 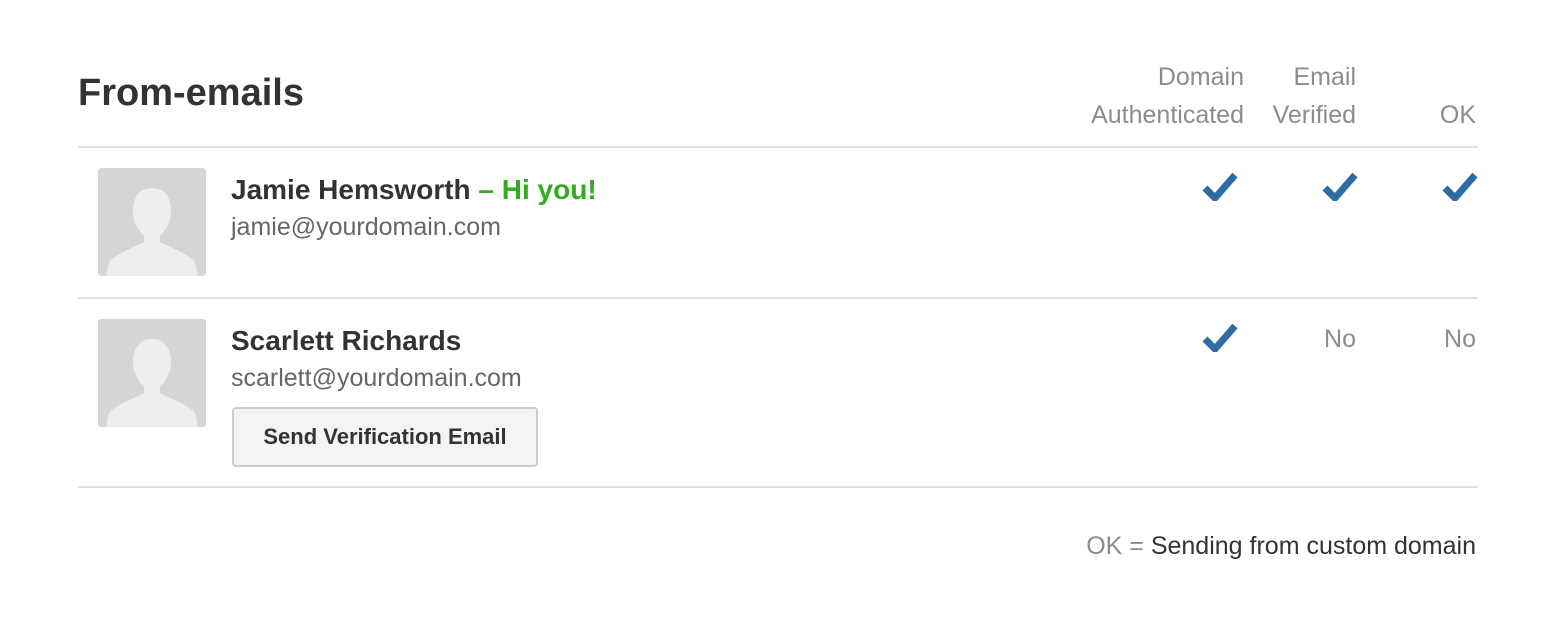 What do you see at coordinates (1340, 339) in the screenshot?
I see `email-verified-status: No` at bounding box center [1340, 339].